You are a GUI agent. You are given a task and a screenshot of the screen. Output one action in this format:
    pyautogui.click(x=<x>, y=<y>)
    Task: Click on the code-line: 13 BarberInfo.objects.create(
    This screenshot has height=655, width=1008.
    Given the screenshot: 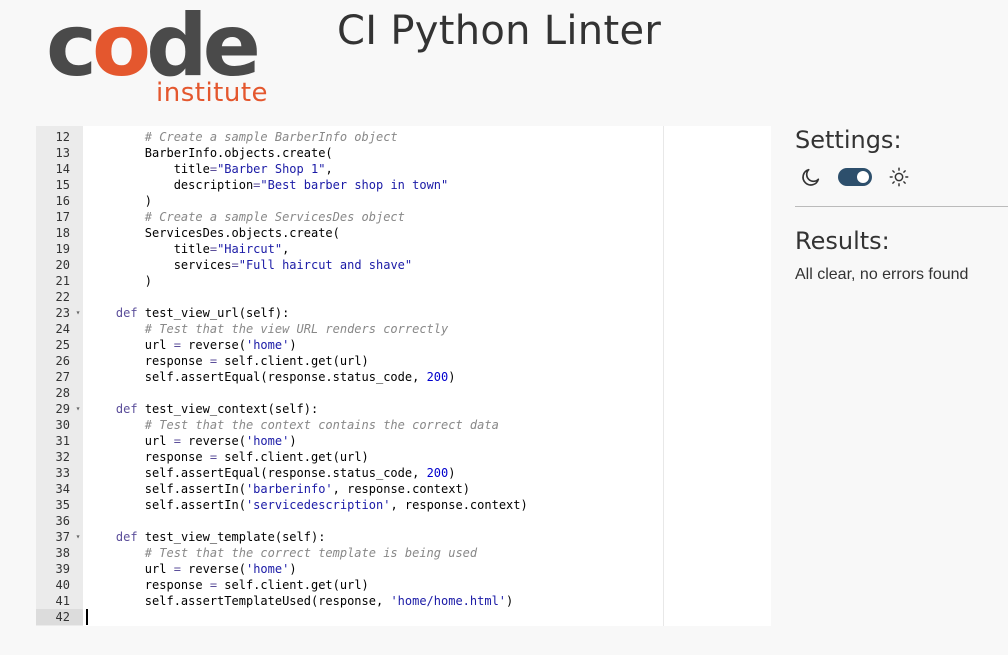 What is the action you would take?
    pyautogui.click(x=403, y=153)
    